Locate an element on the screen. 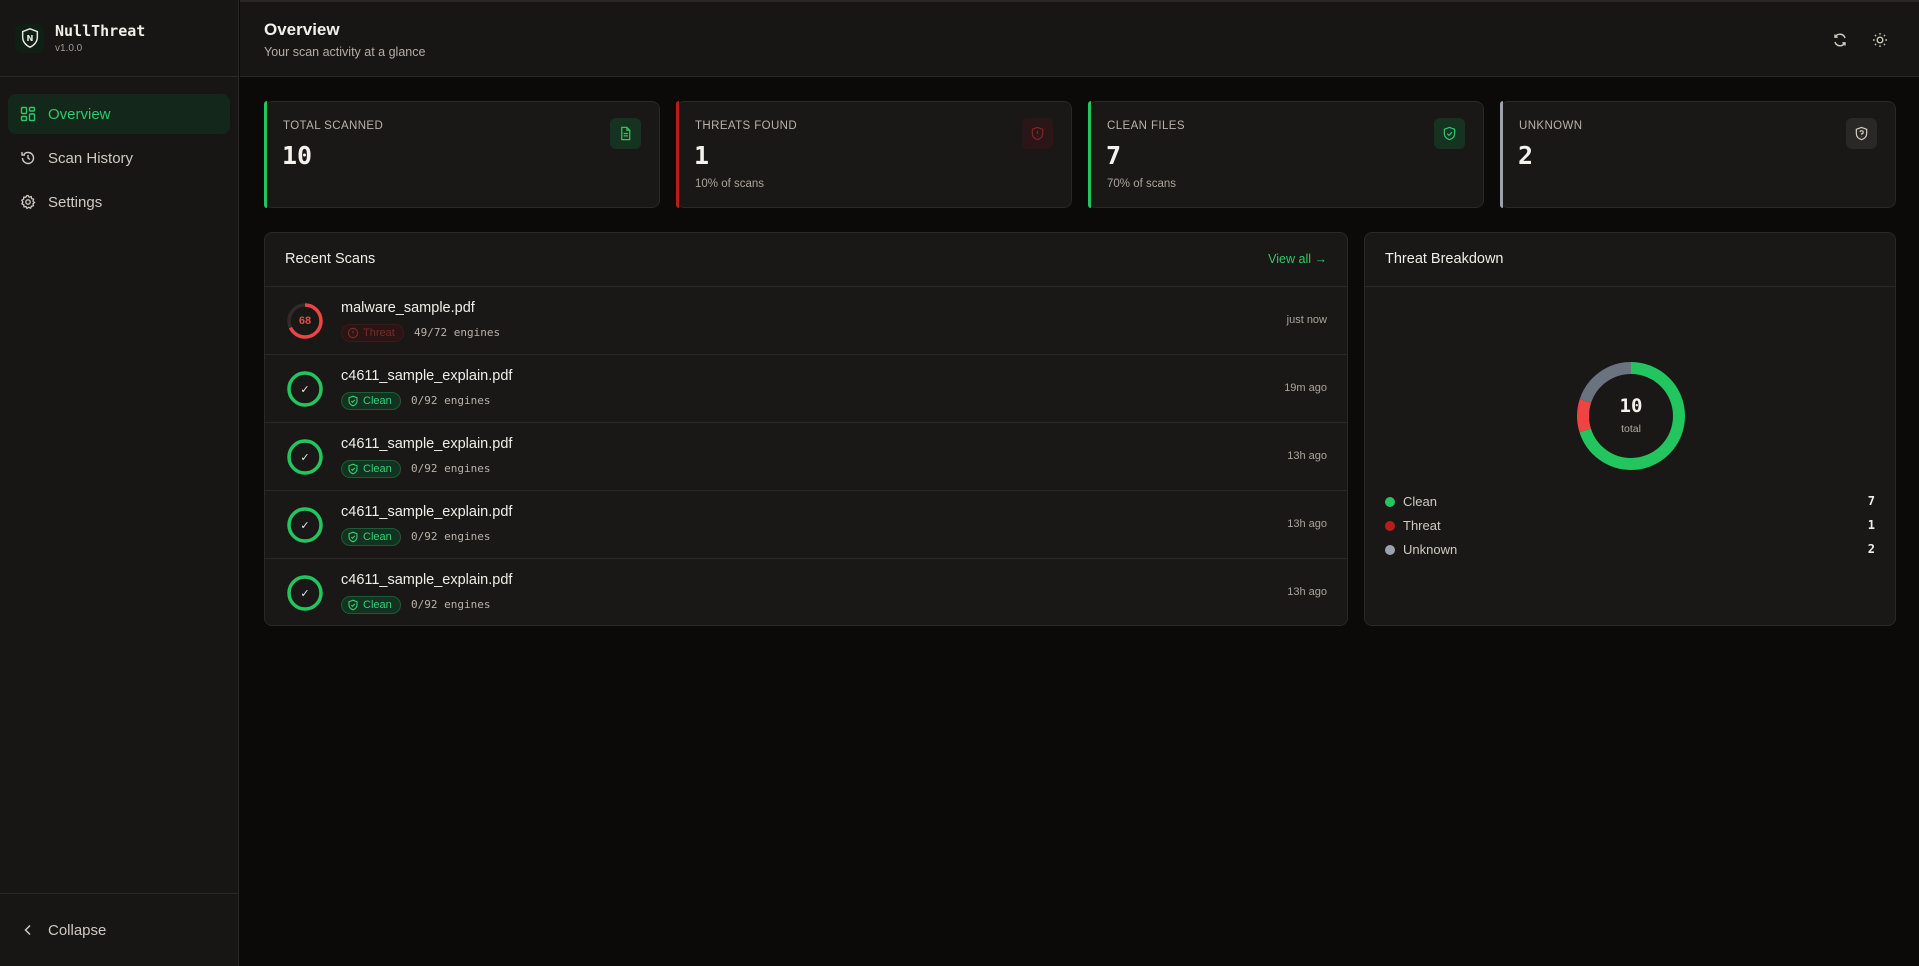 The image size is (1919, 966). top-header: Overview Your scan activity at a glance is located at coordinates (1079, 38).